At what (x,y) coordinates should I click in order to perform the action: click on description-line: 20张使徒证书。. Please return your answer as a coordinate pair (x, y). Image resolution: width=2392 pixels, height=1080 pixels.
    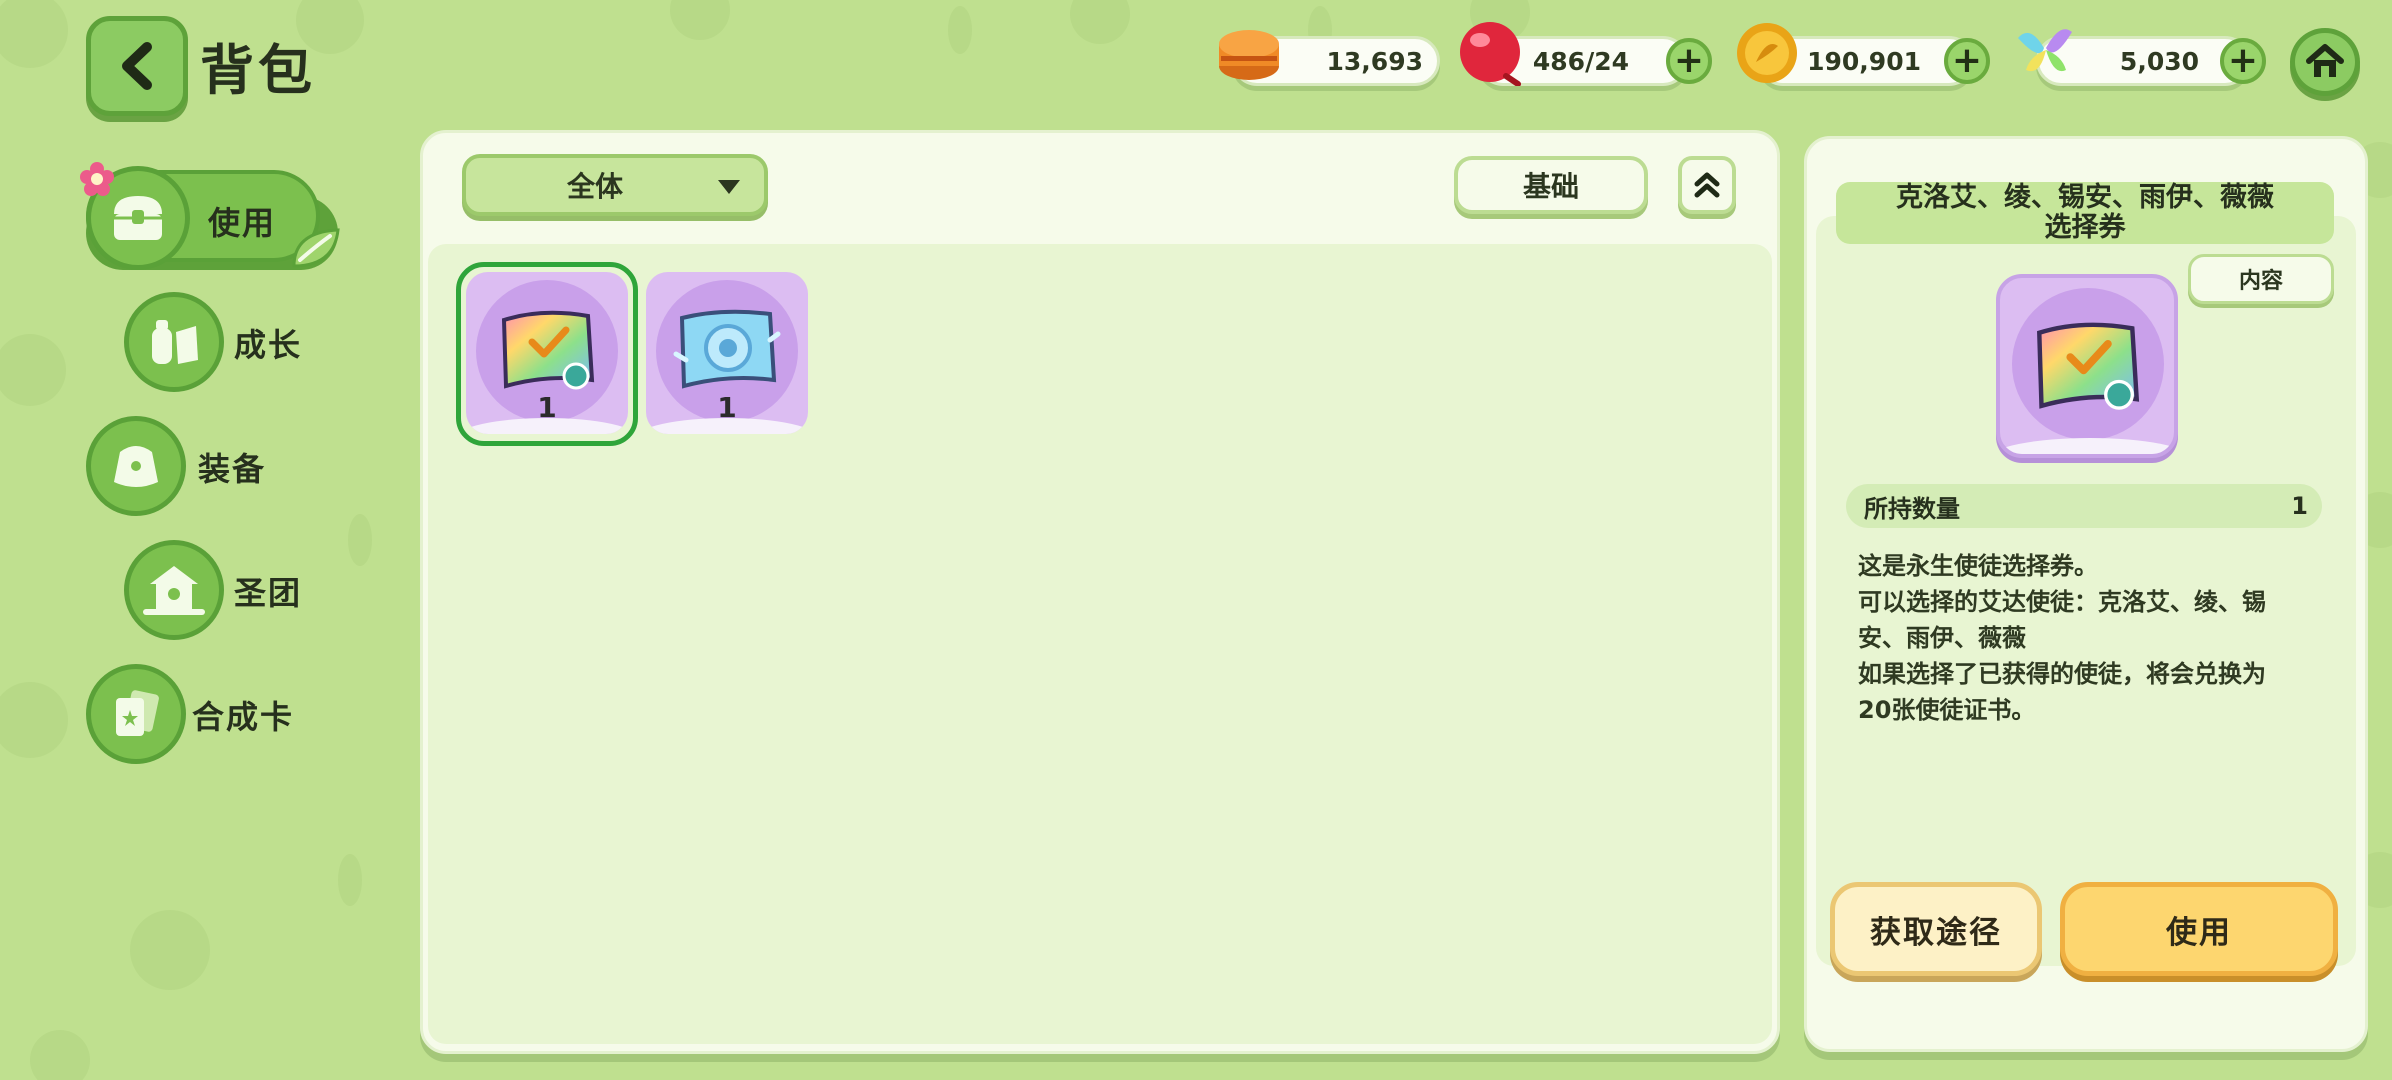
    Looking at the image, I should click on (1947, 710).